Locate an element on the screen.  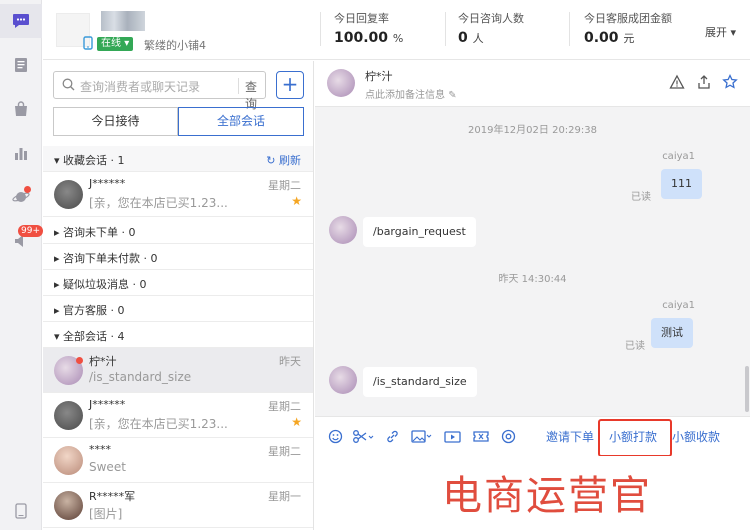
share-icon is located at coordinates (704, 83).